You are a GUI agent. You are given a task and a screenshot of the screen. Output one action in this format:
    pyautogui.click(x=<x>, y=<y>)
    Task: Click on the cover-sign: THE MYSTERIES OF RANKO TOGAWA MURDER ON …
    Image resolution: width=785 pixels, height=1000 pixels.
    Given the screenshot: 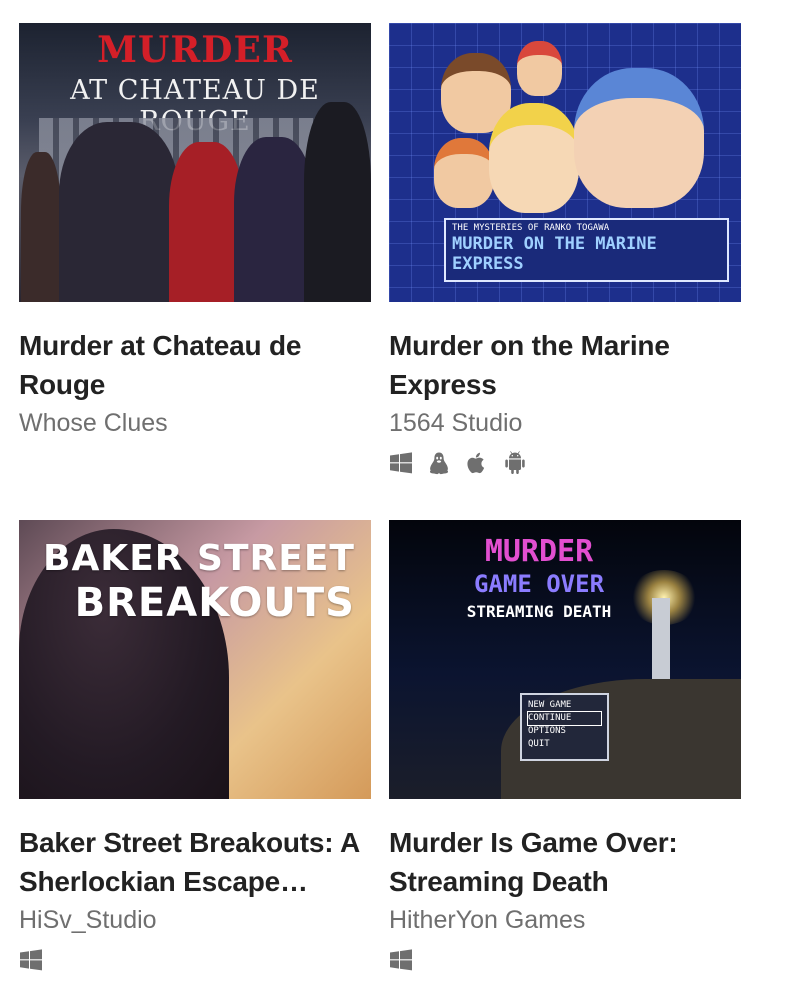 What is the action you would take?
    pyautogui.click(x=586, y=250)
    